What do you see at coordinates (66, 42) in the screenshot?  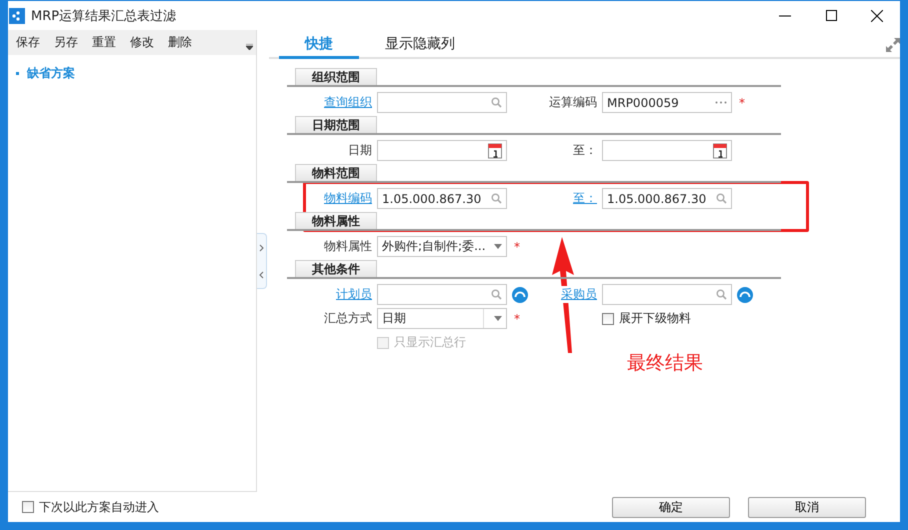 I see `toolbar-button: 另存` at bounding box center [66, 42].